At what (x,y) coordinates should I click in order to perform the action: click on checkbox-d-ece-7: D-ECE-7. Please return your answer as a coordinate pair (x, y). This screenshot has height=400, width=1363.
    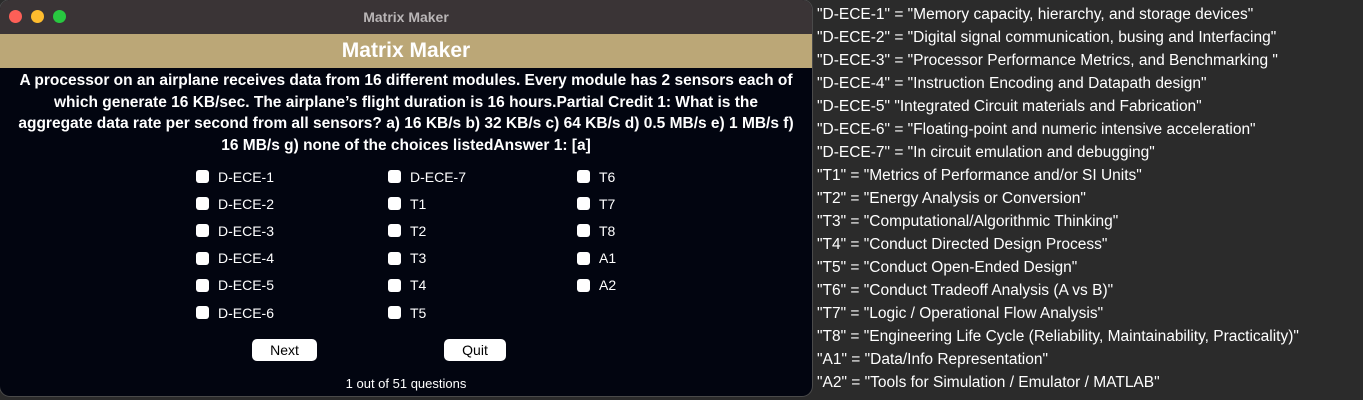
    Looking at the image, I should click on (427, 176).